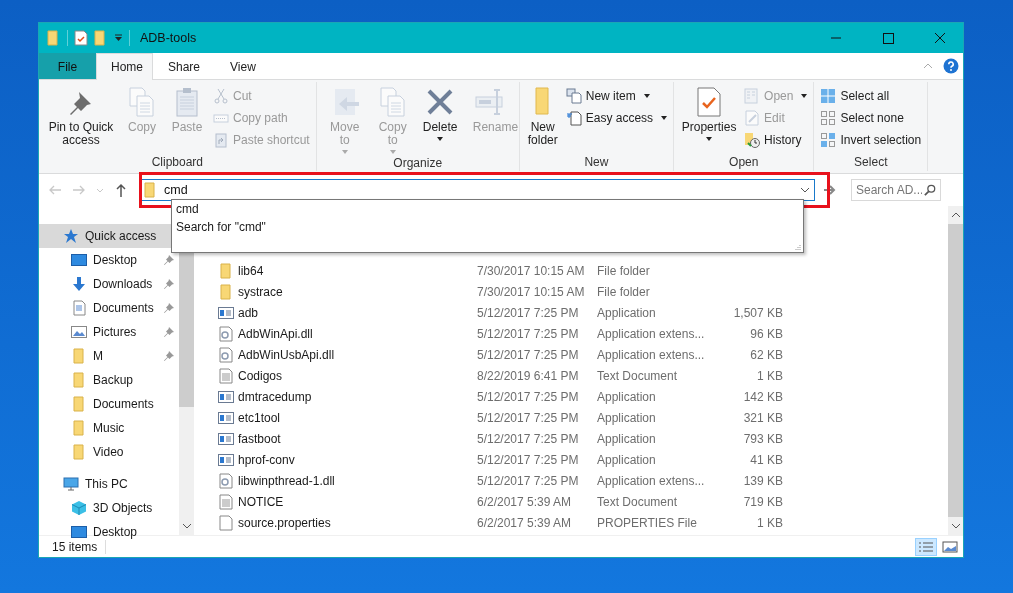 The width and height of the screenshot is (1013, 593). What do you see at coordinates (221, 140) in the screenshot?
I see `shortcut-icon` at bounding box center [221, 140].